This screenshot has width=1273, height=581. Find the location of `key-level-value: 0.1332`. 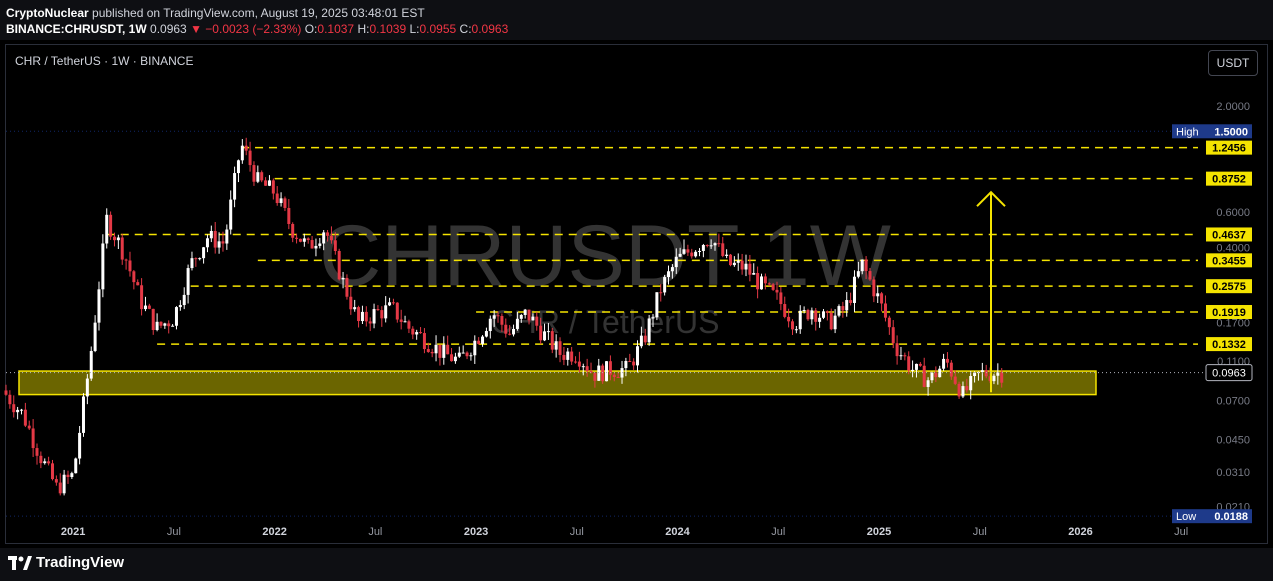

key-level-value: 0.1332 is located at coordinates (1229, 345).